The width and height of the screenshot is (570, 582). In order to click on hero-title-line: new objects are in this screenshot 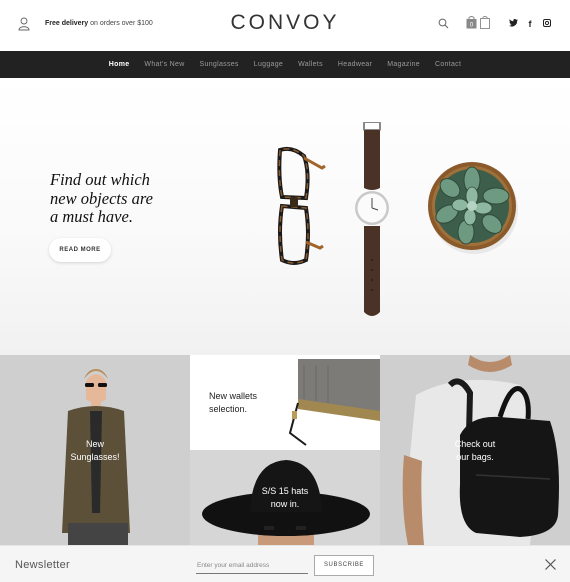, I will do `click(101, 198)`.